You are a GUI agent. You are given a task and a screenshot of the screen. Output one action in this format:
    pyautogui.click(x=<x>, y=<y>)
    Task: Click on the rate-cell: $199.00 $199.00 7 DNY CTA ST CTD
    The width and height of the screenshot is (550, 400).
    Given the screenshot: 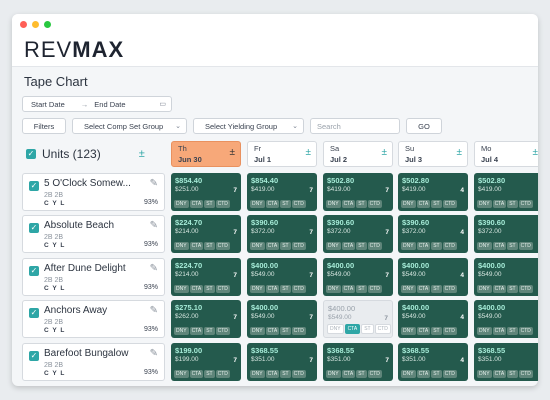 What is the action you would take?
    pyautogui.click(x=206, y=362)
    